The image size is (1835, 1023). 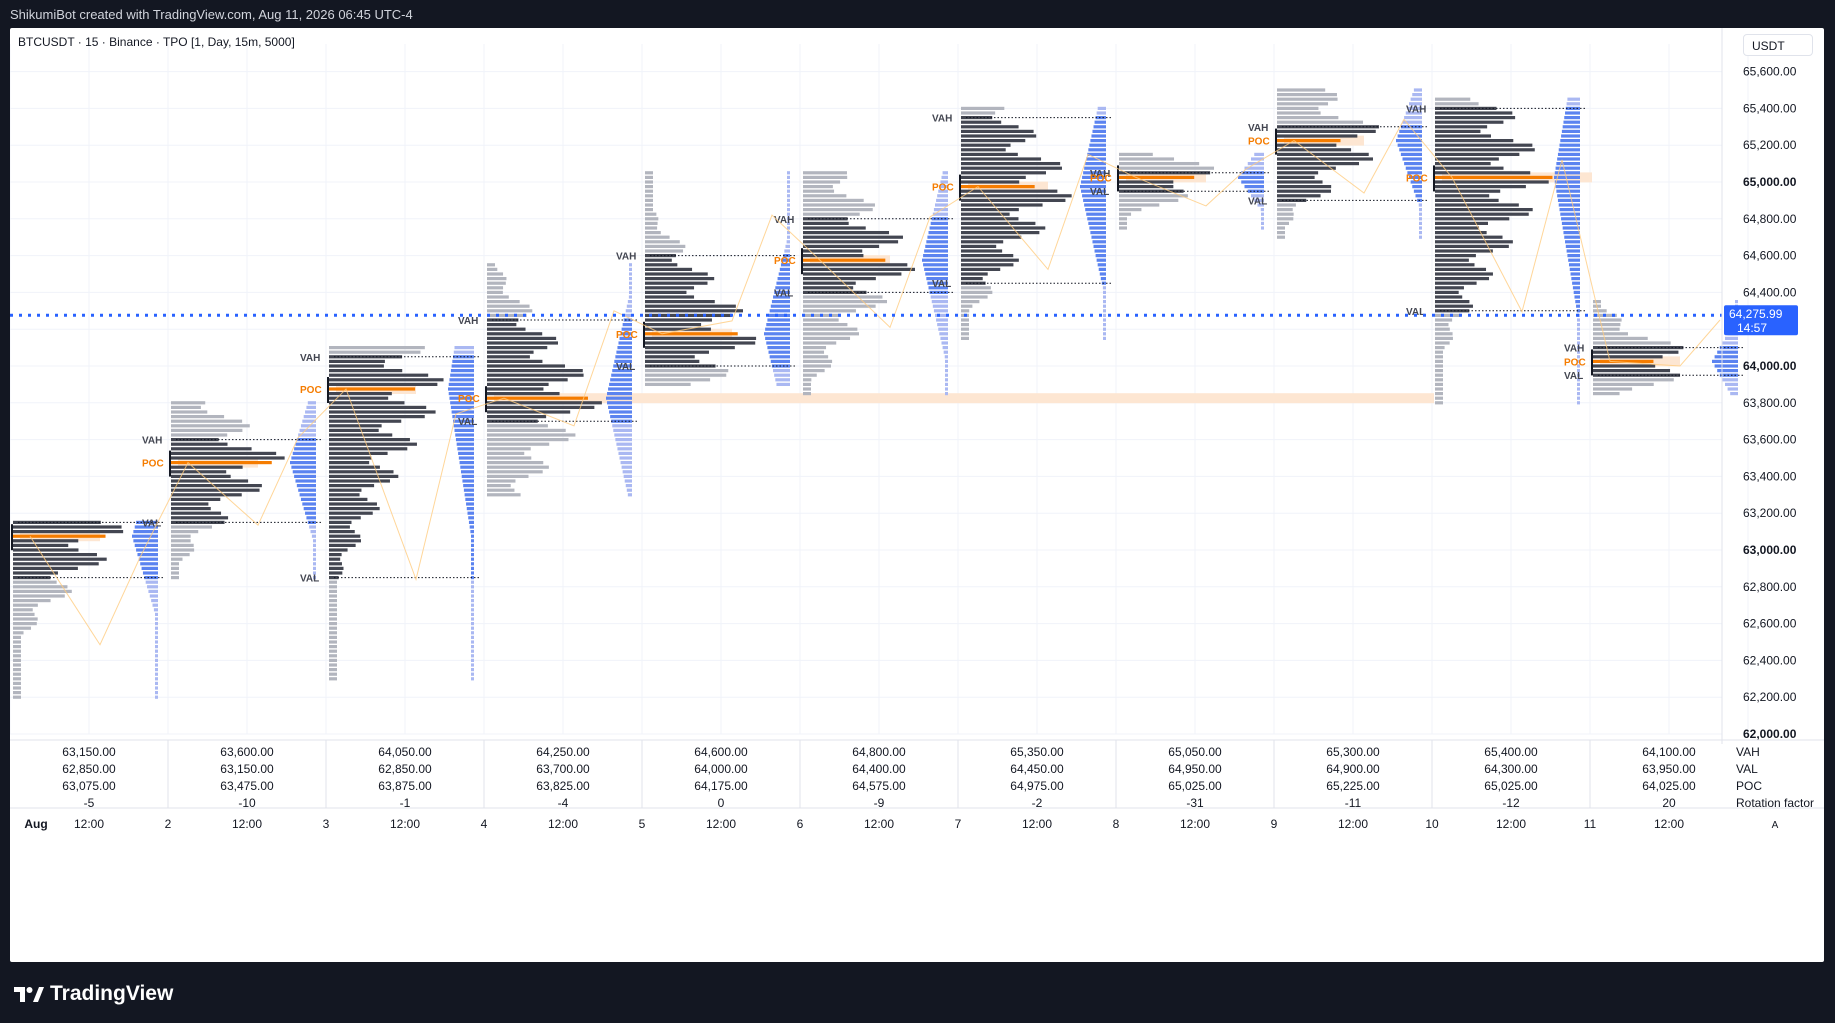 What do you see at coordinates (311, 390) in the screenshot?
I see `poc-label: POC` at bounding box center [311, 390].